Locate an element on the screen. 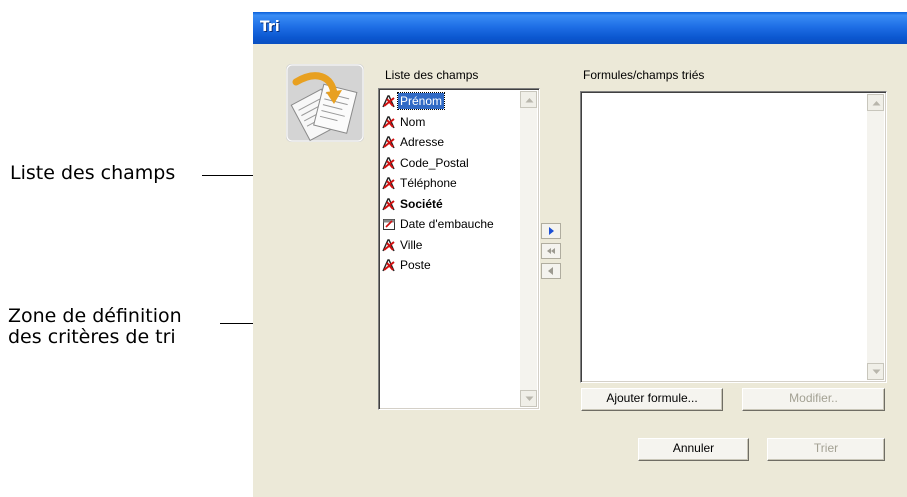 The height and width of the screenshot is (497, 907). field-item-label: Adresse is located at coordinates (422, 142).